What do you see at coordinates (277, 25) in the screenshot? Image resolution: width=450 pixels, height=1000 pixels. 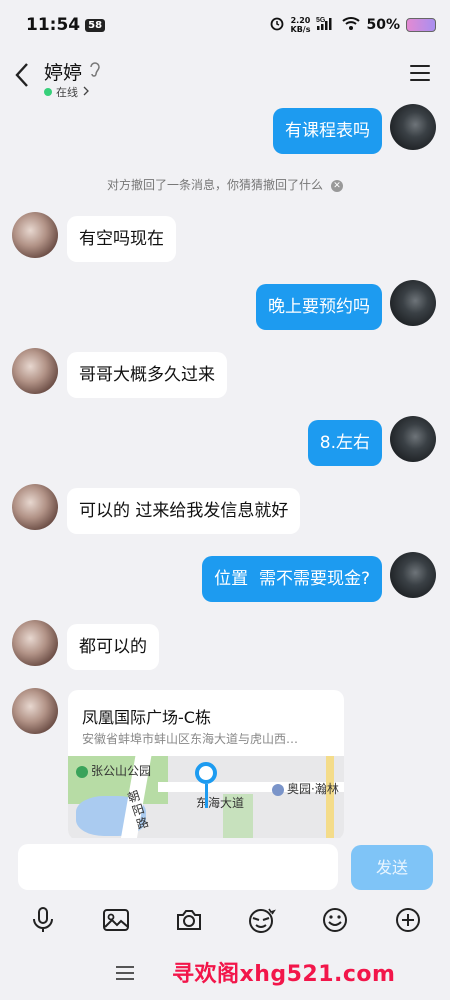 I see `alarm-icon` at bounding box center [277, 25].